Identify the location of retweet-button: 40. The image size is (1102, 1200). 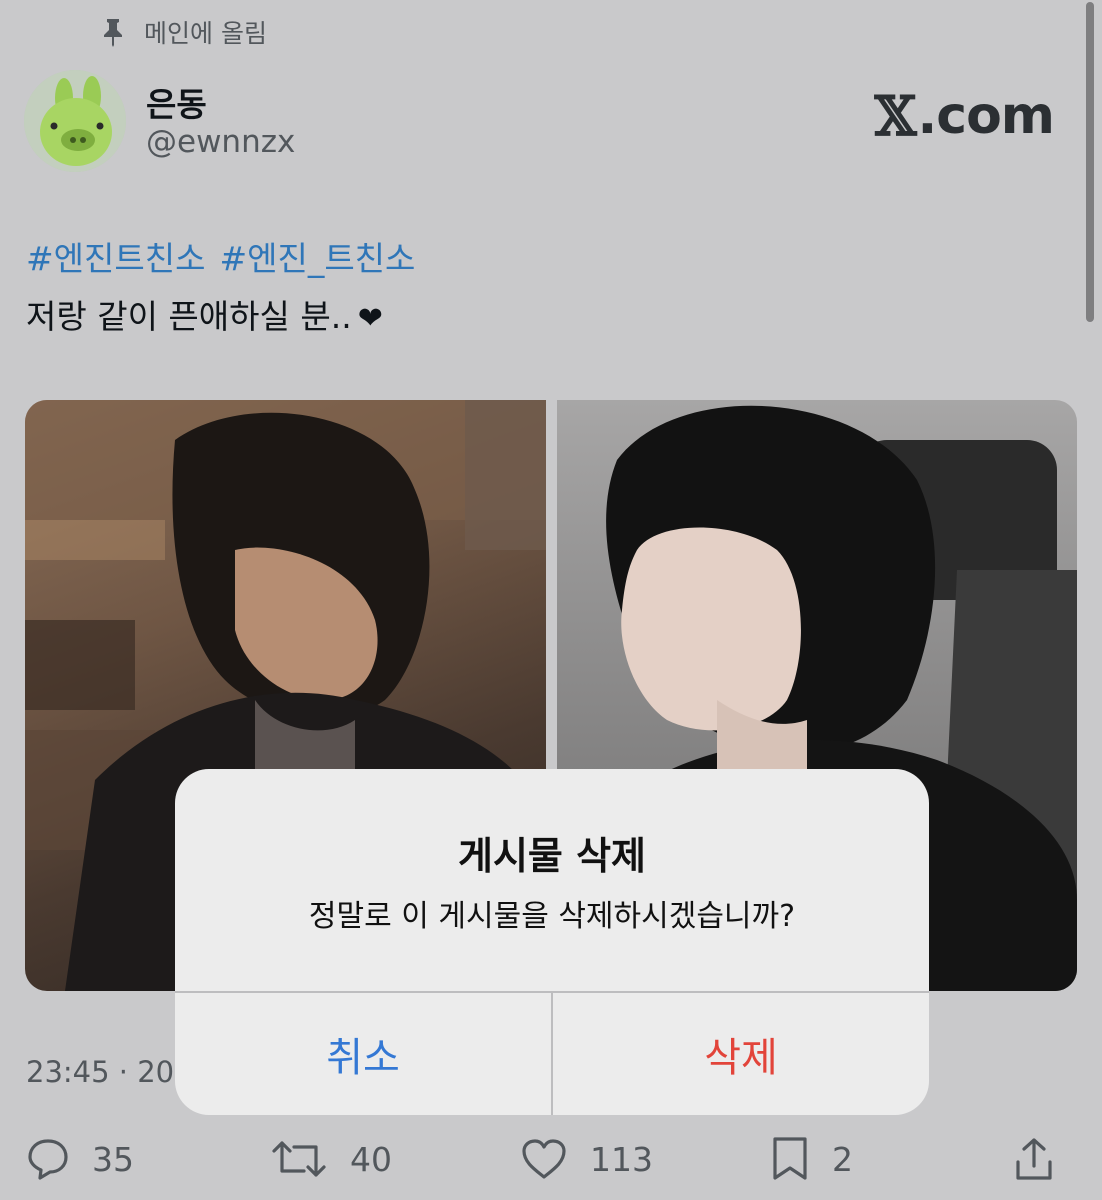
(331, 1159).